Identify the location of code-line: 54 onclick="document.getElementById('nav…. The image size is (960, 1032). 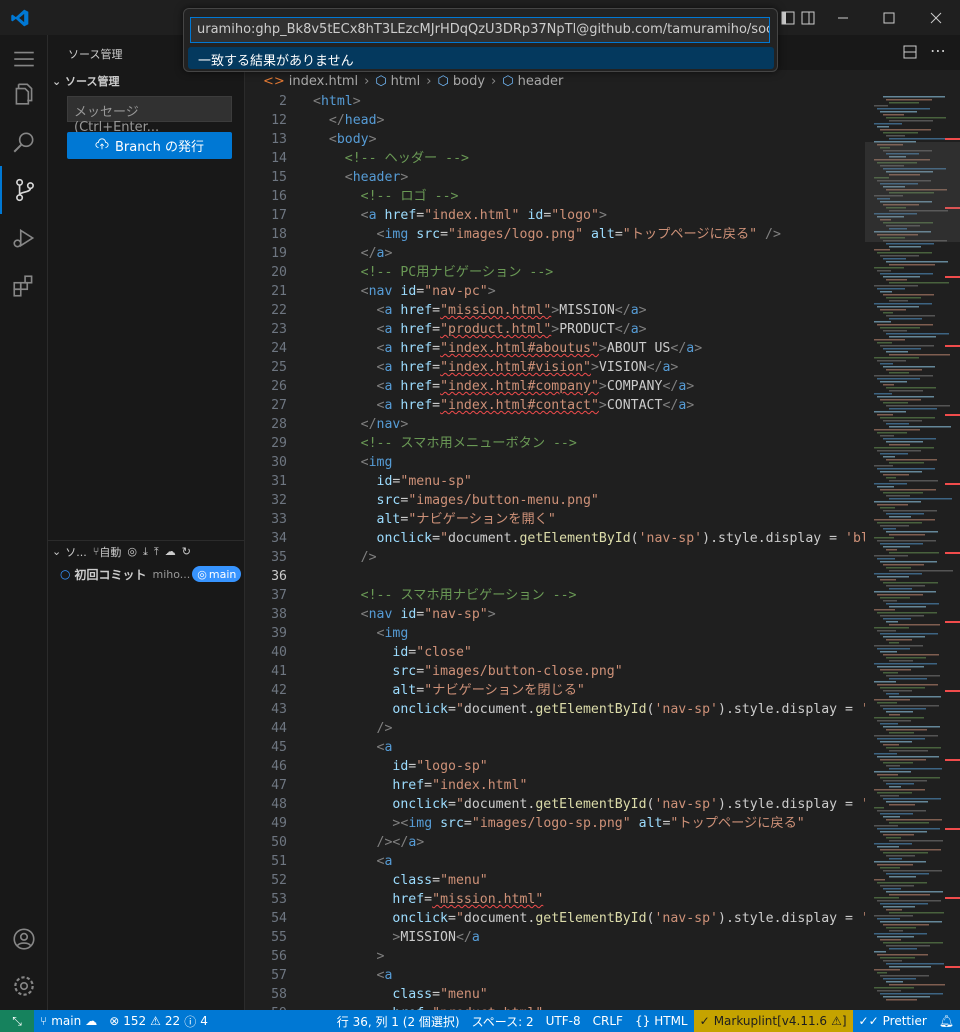
(555, 918).